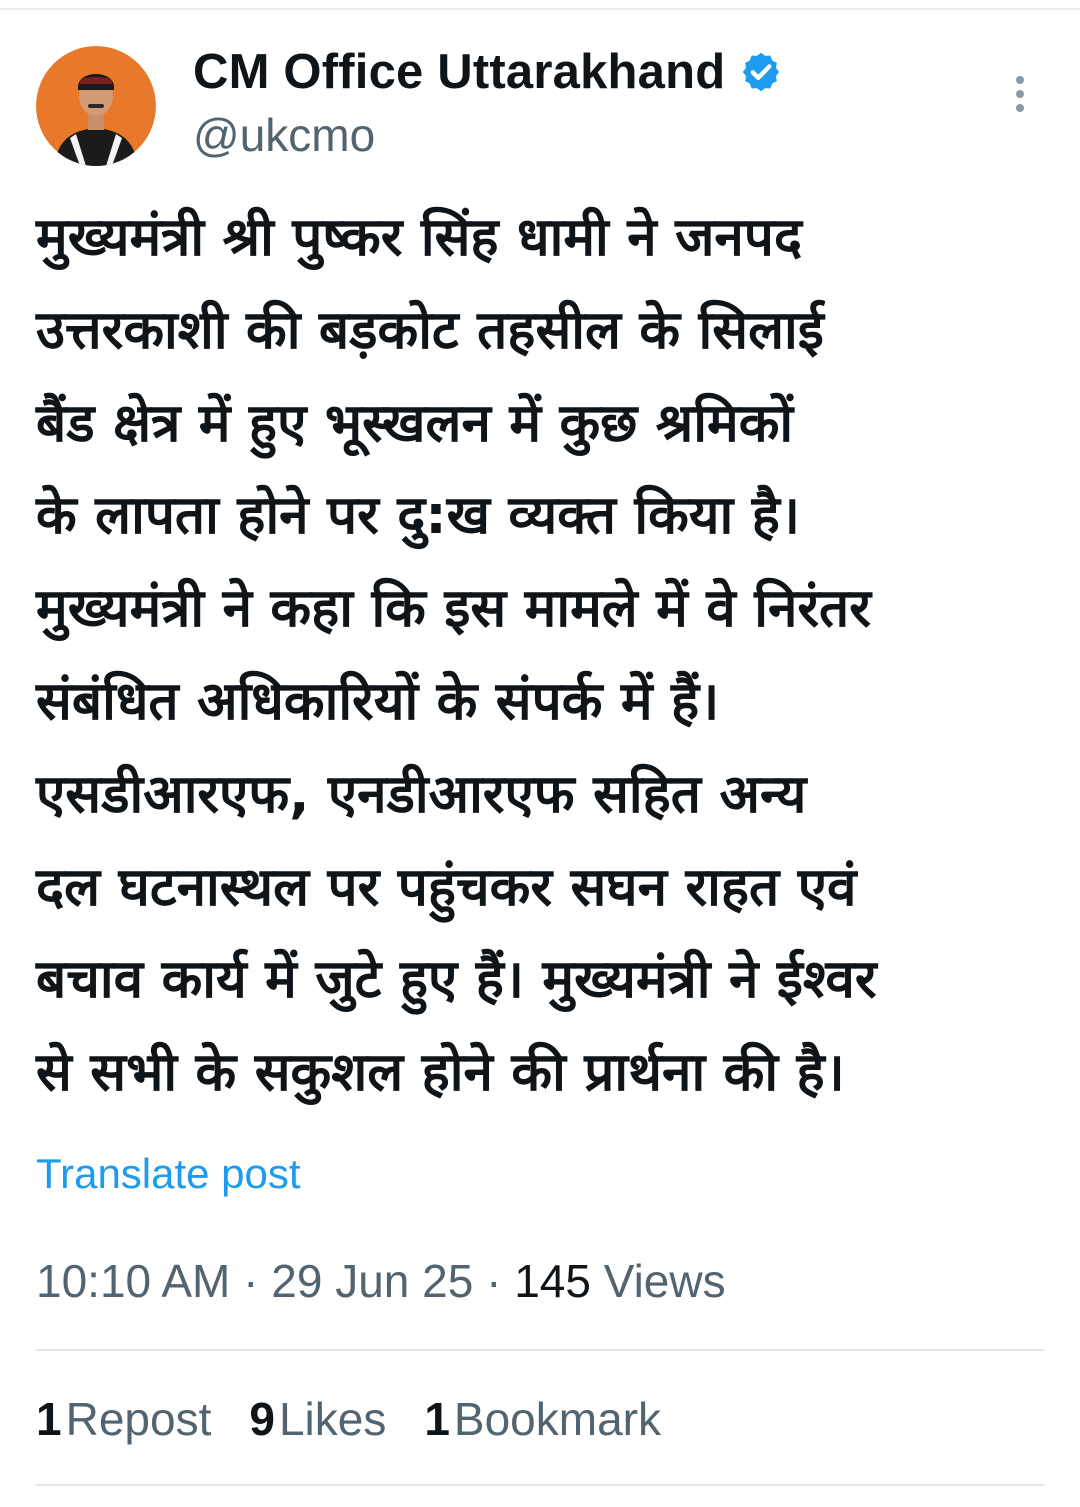  Describe the element at coordinates (49, 1419) in the screenshot. I see `reposts-count: 1` at that location.